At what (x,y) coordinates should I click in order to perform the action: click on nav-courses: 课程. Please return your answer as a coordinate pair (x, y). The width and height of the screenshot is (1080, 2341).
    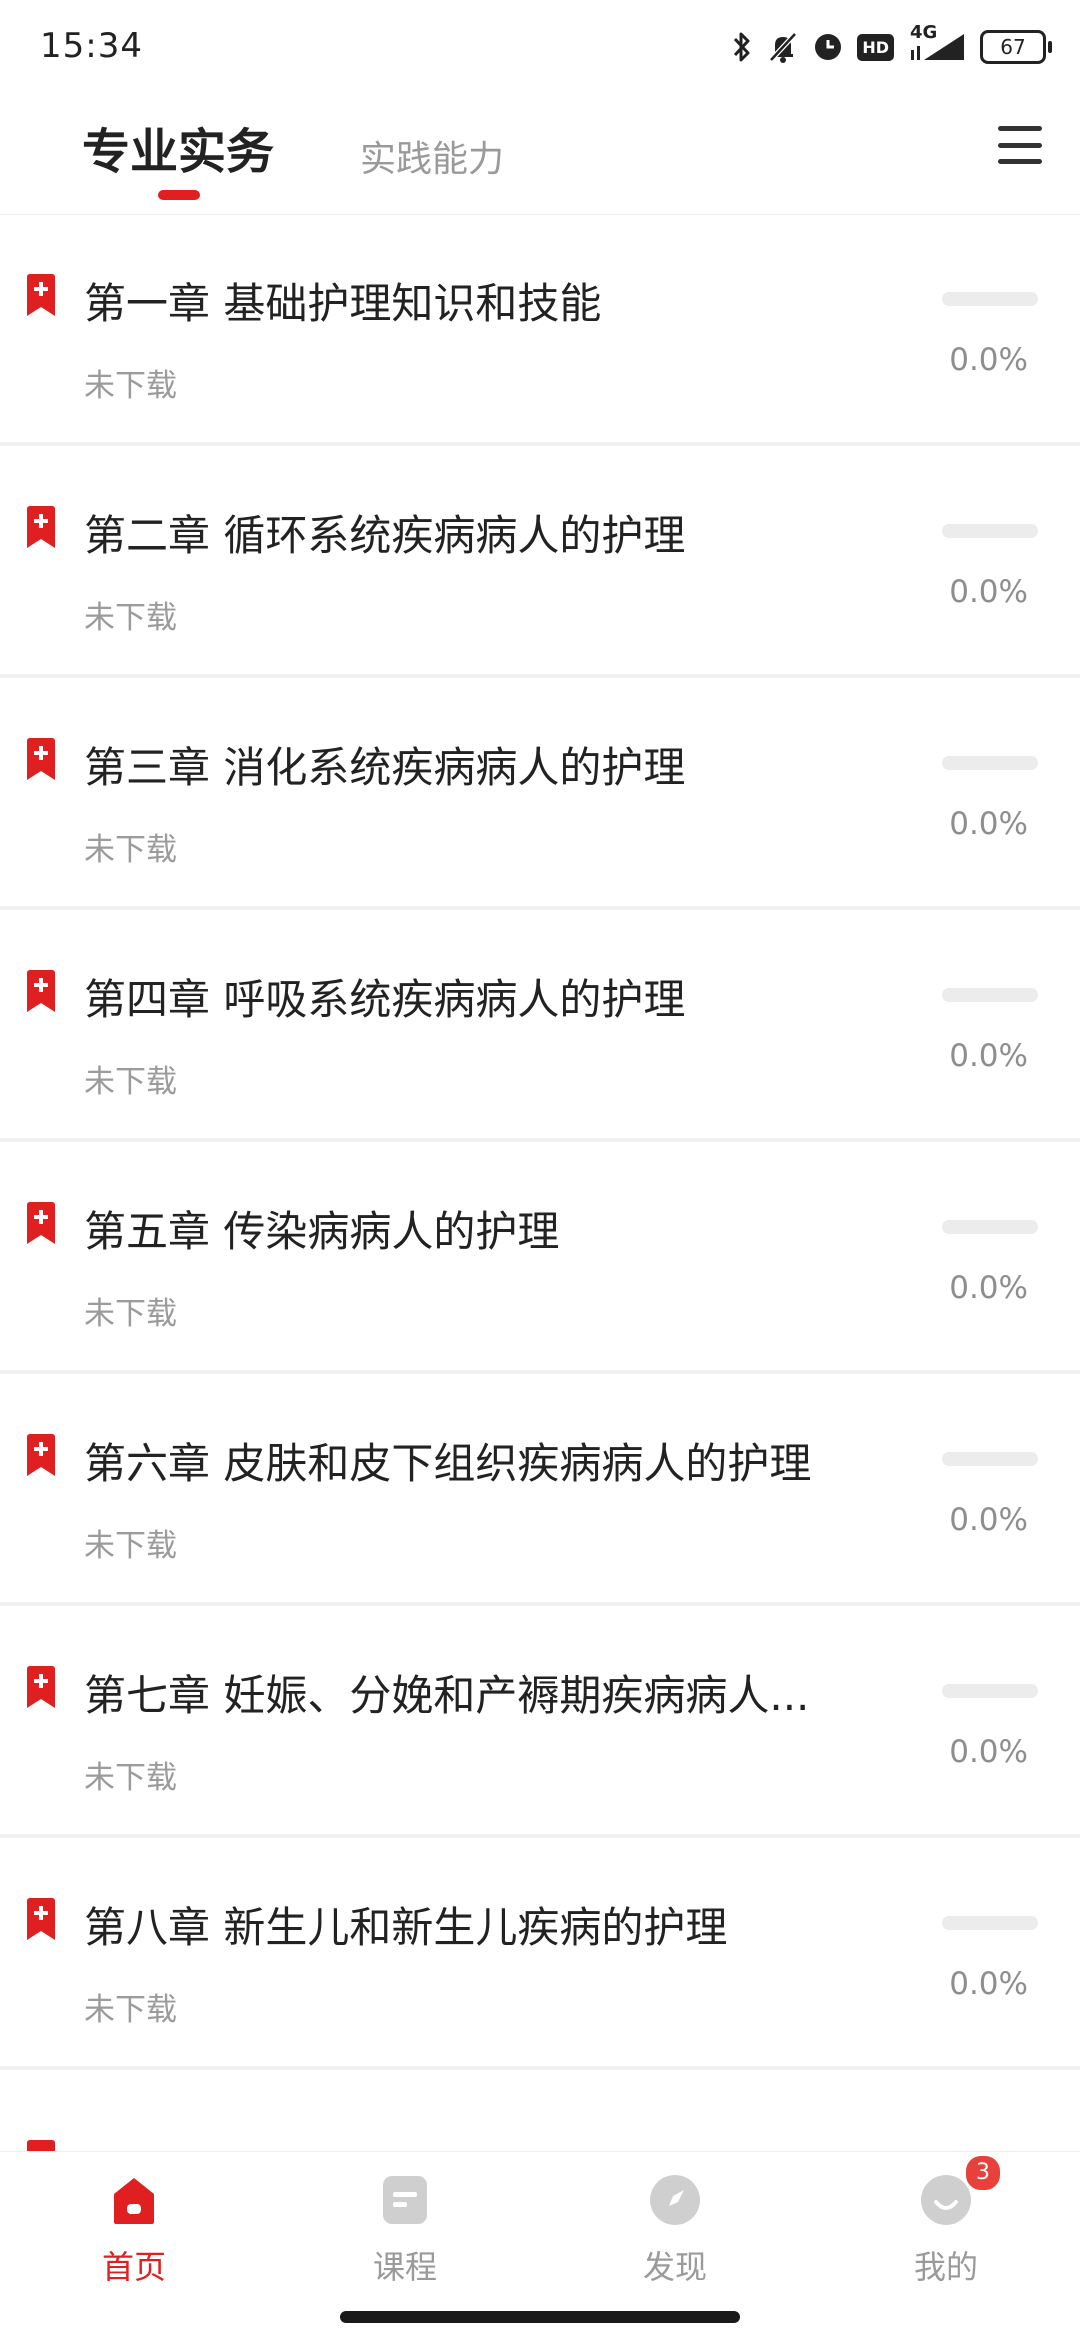
    Looking at the image, I should click on (405, 2230).